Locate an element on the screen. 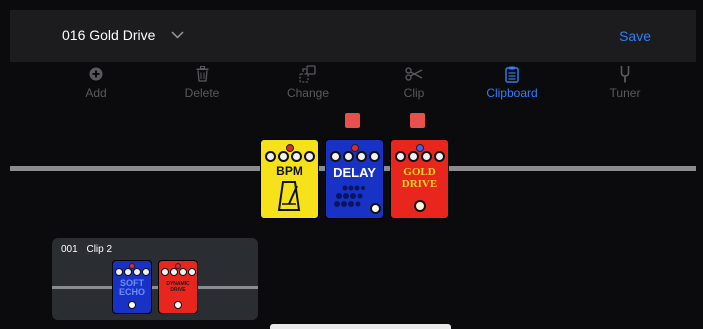 Image resolution: width=703 pixels, height=329 pixels. delay-select-marker is located at coordinates (352, 120).